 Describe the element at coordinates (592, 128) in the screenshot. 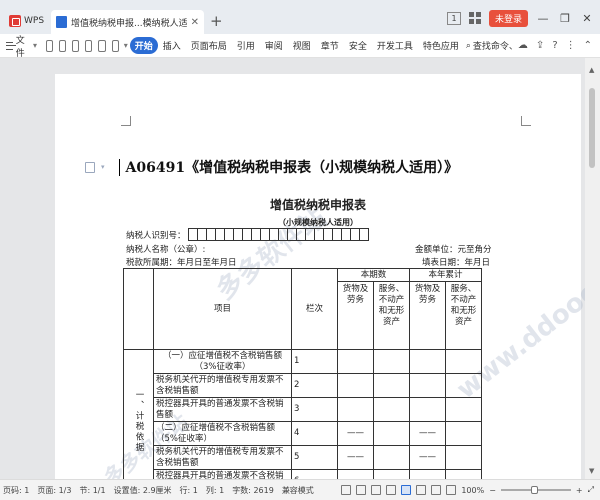

I see `scrollbar-thumb` at that location.